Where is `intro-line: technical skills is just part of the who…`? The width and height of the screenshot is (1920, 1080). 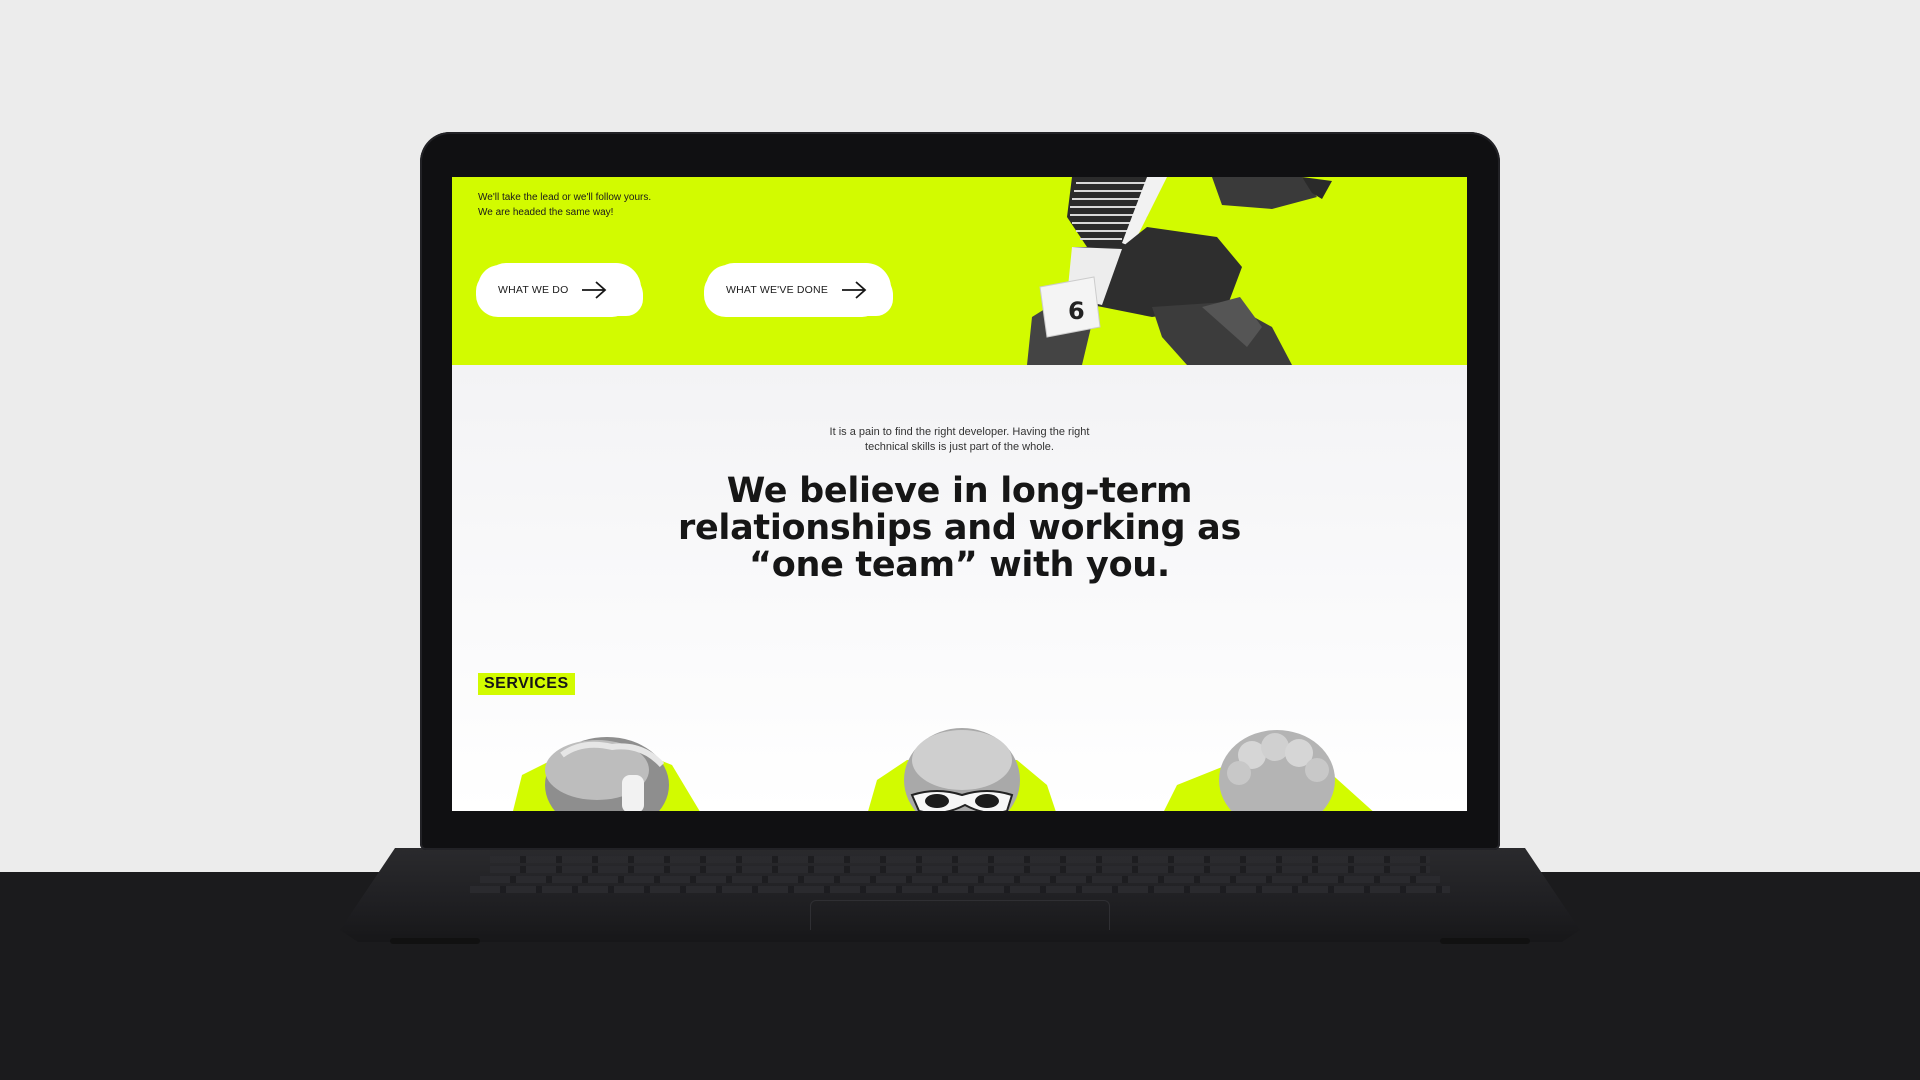
intro-line: technical skills is just part of the who… is located at coordinates (959, 447).